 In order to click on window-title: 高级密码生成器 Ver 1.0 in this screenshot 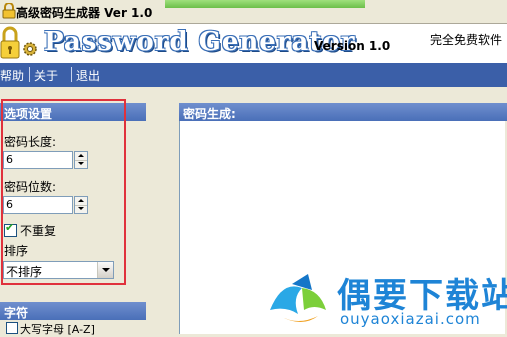, I will do `click(84, 13)`.